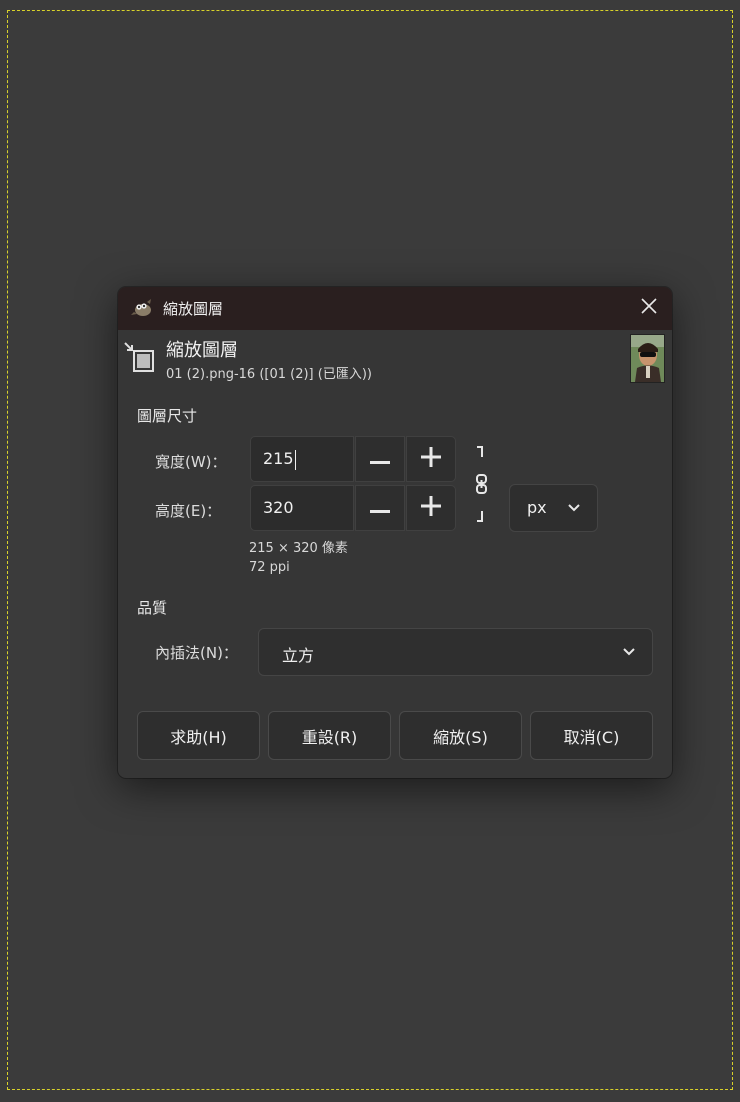 The width and height of the screenshot is (740, 1102). What do you see at coordinates (167, 416) in the screenshot?
I see `layer-size-section-label: 圖層尺寸` at bounding box center [167, 416].